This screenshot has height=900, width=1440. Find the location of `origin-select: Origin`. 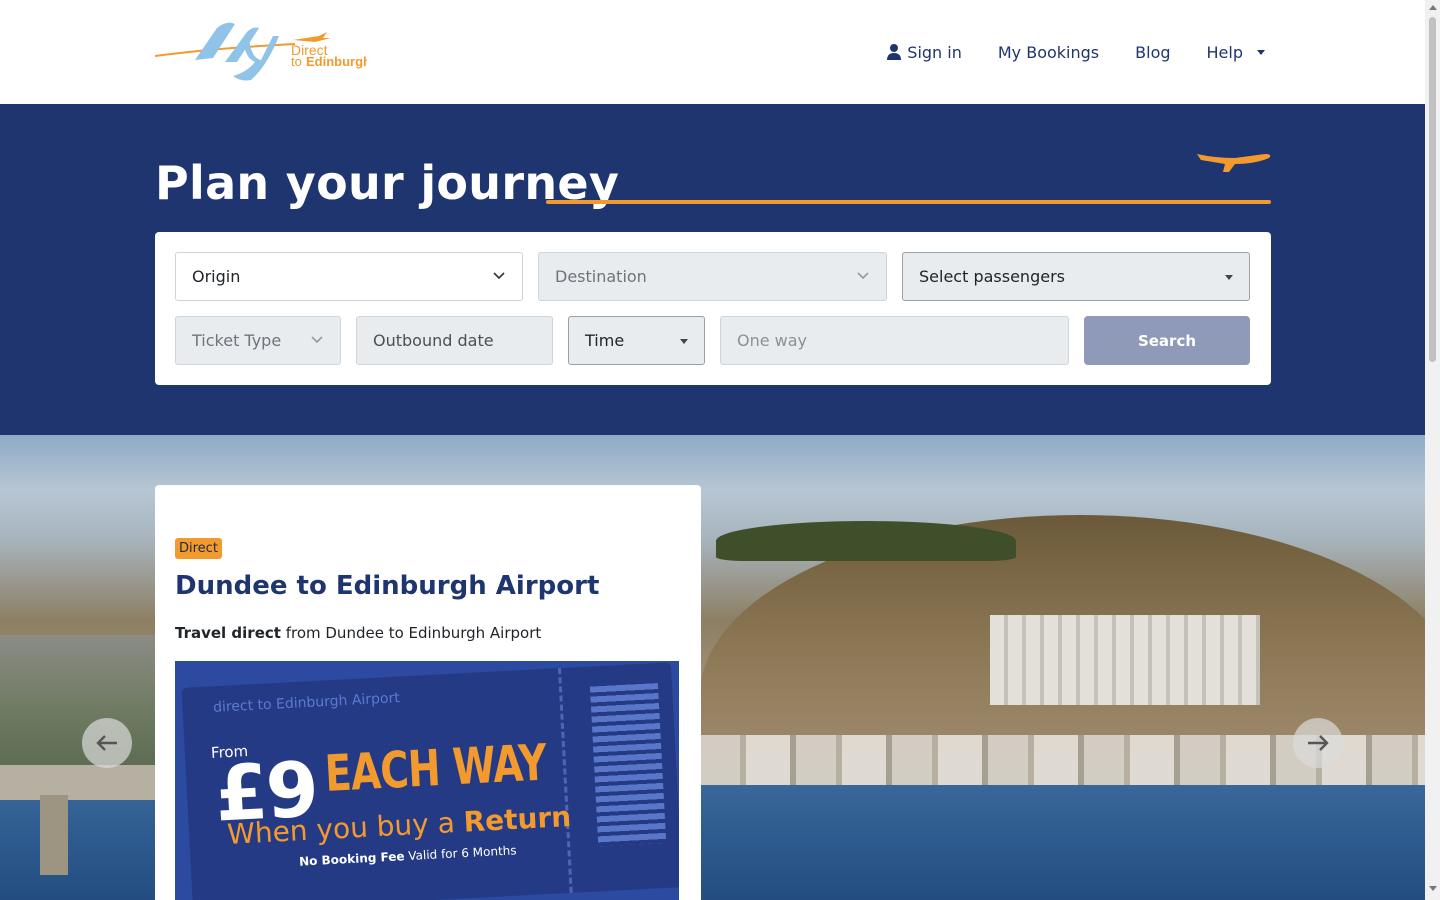

origin-select: Origin is located at coordinates (349, 276).